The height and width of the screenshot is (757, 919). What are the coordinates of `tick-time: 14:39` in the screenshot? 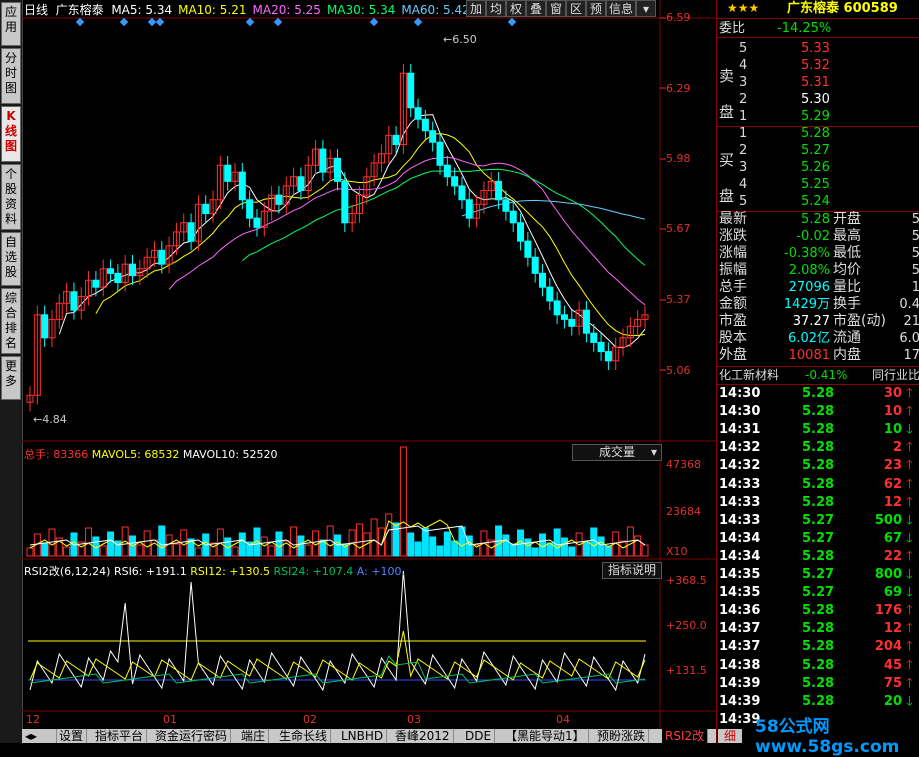 It's located at (740, 701).